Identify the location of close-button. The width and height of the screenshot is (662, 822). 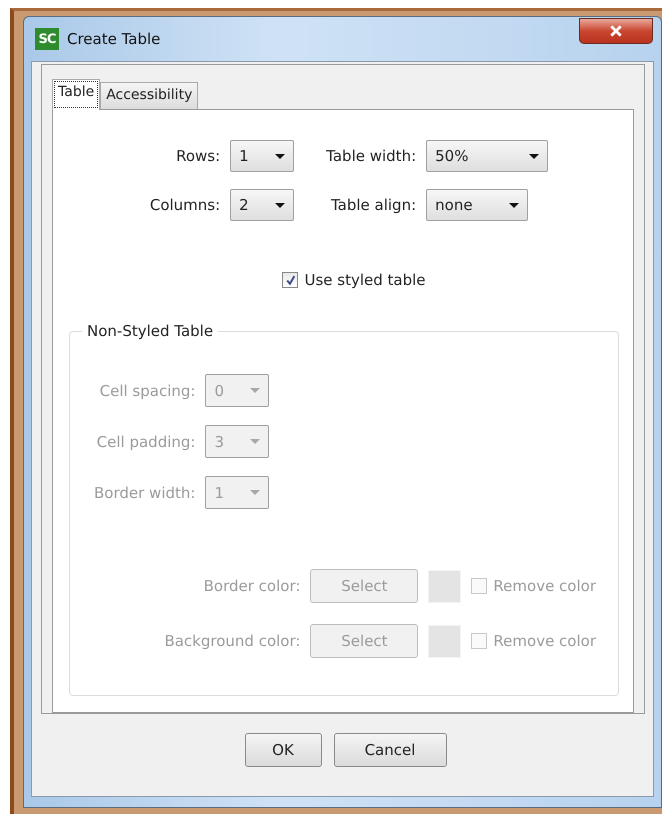
(616, 31).